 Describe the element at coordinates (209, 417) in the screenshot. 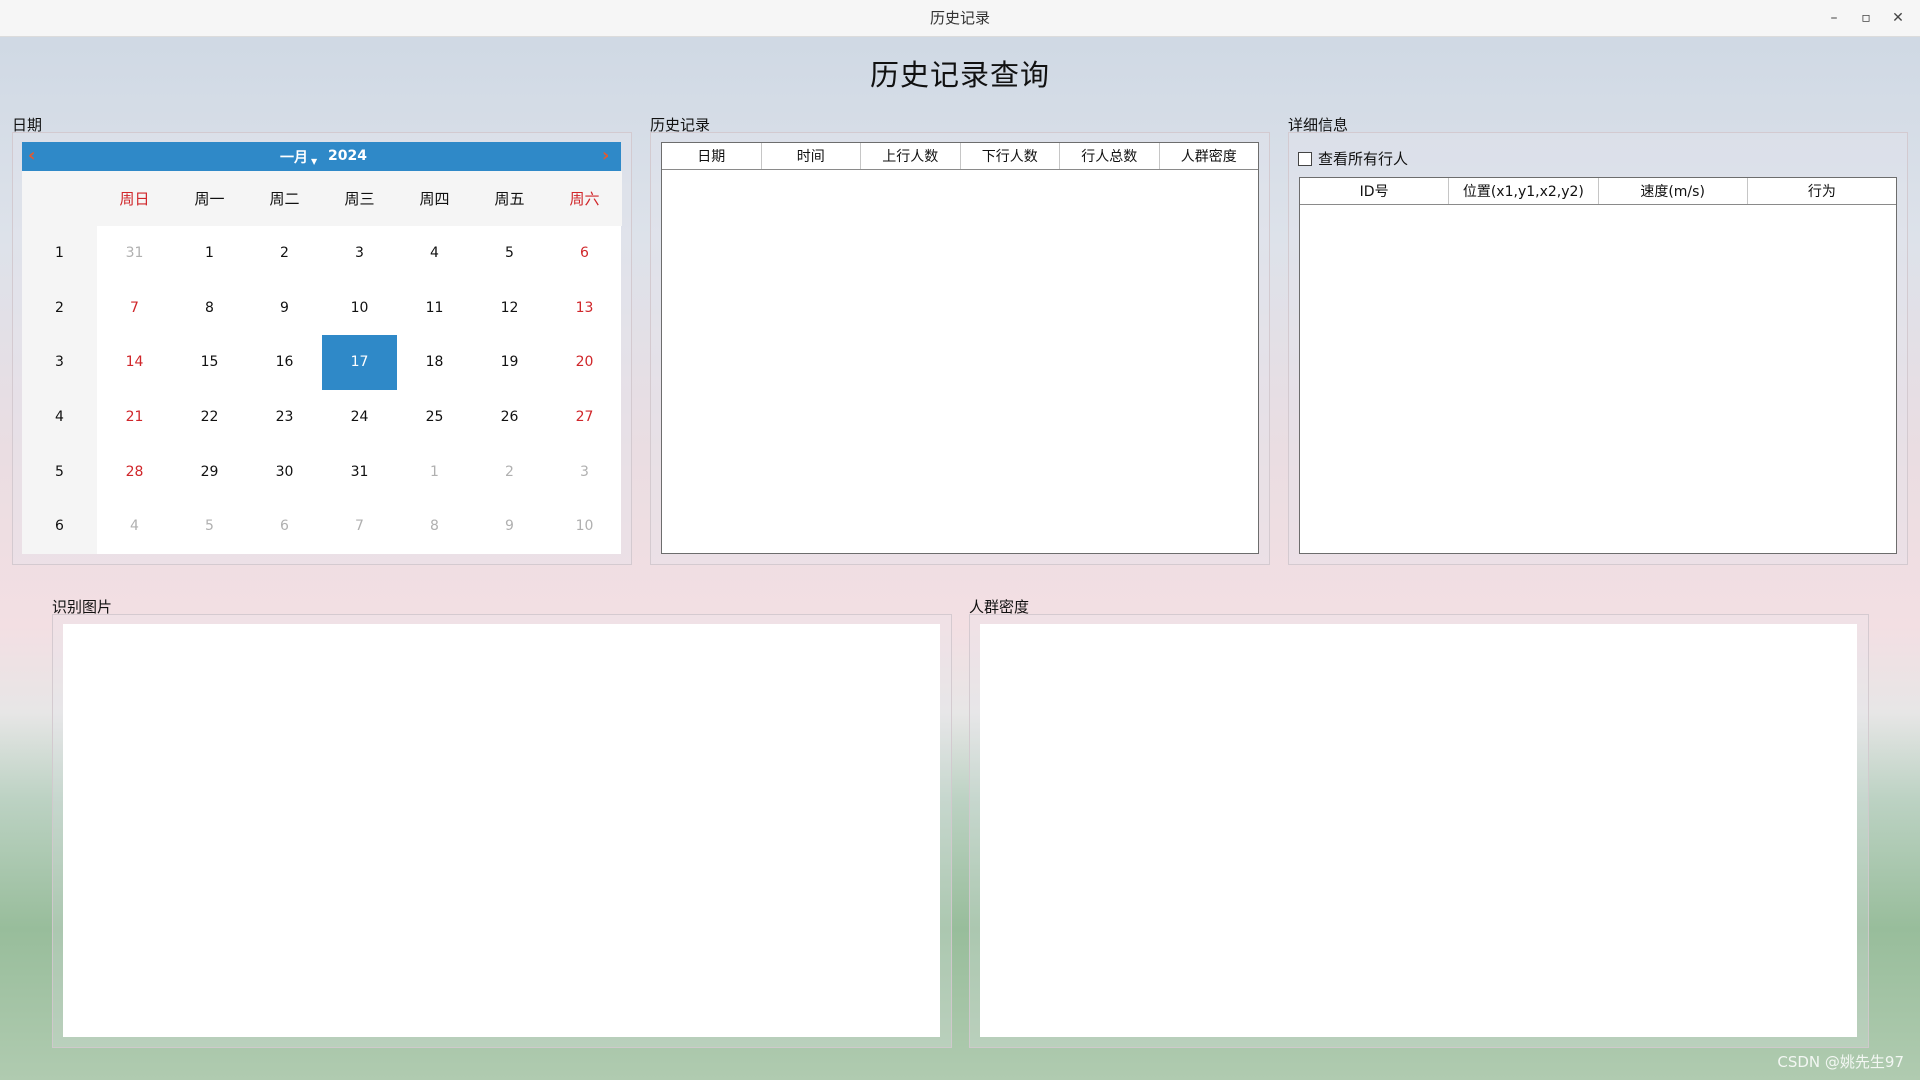

I see `calendar-day: 22` at that location.